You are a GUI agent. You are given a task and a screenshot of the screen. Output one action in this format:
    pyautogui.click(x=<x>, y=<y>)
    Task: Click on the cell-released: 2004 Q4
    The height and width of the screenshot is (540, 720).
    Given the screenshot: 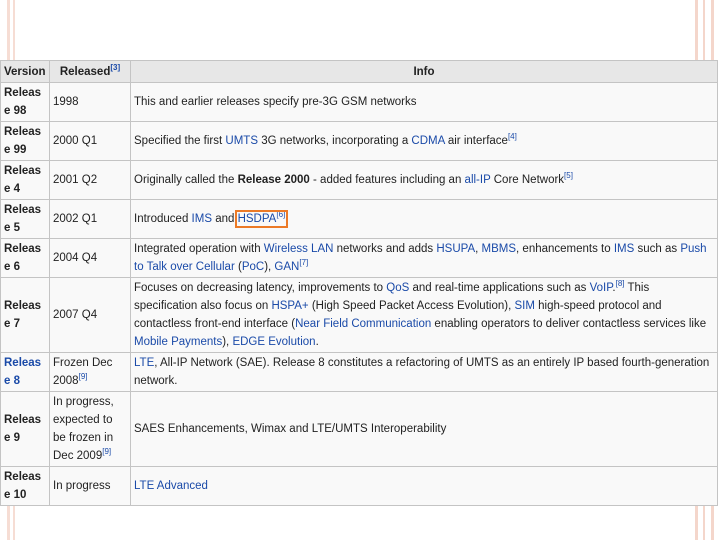 What is the action you would take?
    pyautogui.click(x=90, y=258)
    